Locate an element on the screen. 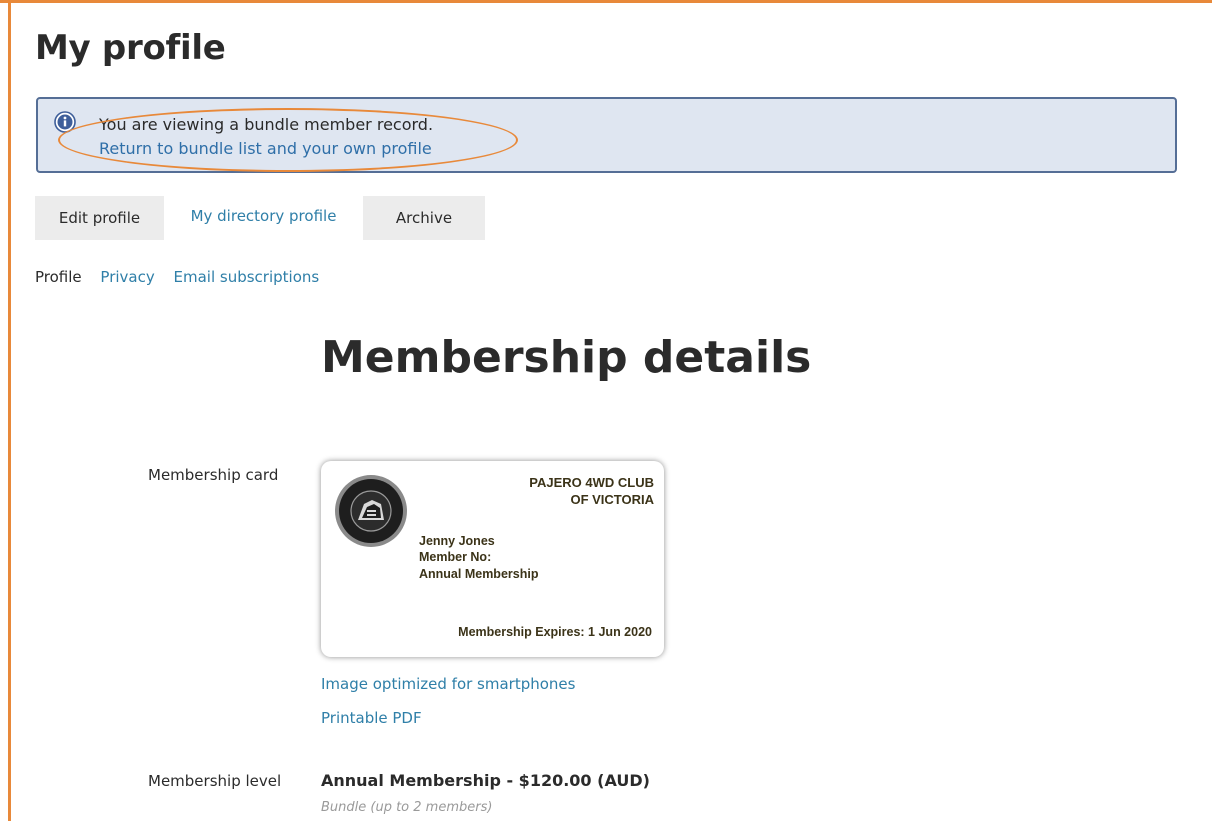 The height and width of the screenshot is (821, 1212). card-member-number: Member No: is located at coordinates (455, 557).